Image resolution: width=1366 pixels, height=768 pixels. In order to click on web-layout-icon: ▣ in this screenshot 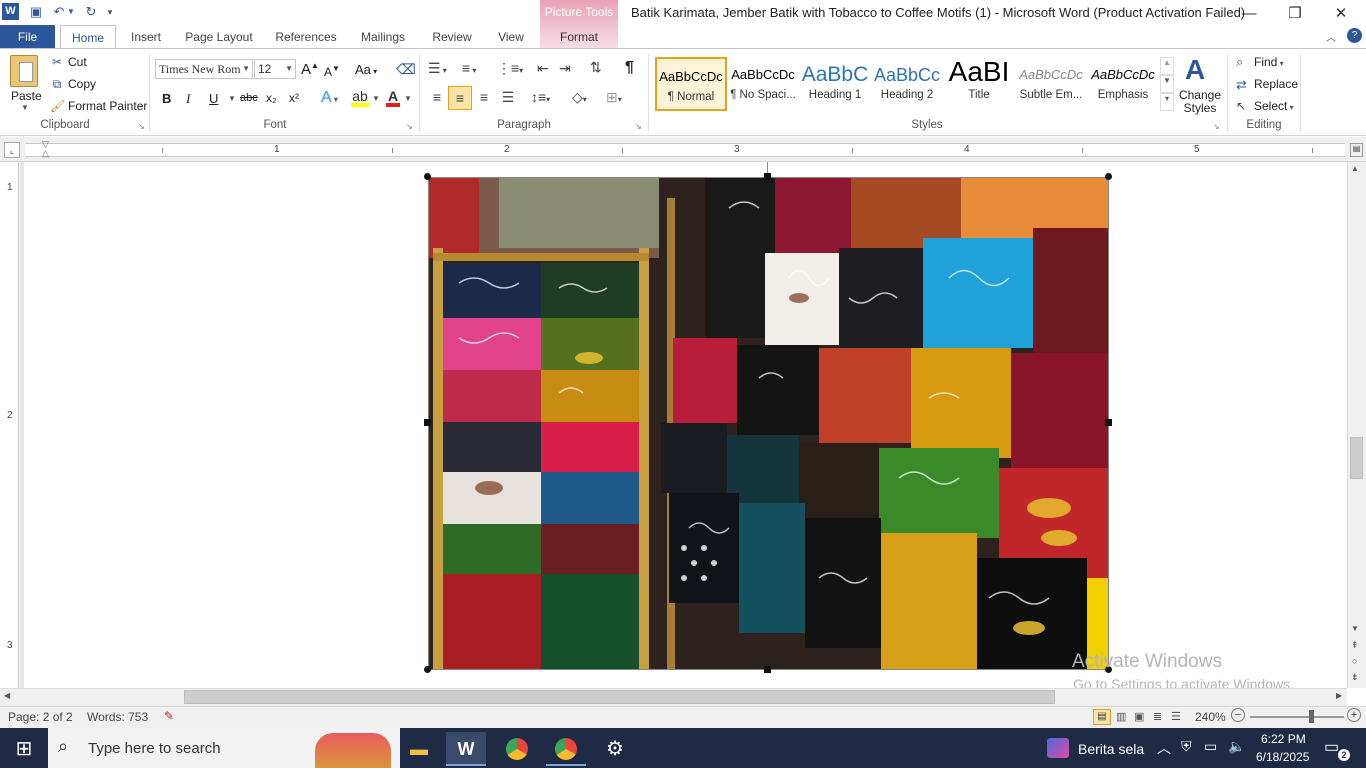, I will do `click(1139, 716)`.